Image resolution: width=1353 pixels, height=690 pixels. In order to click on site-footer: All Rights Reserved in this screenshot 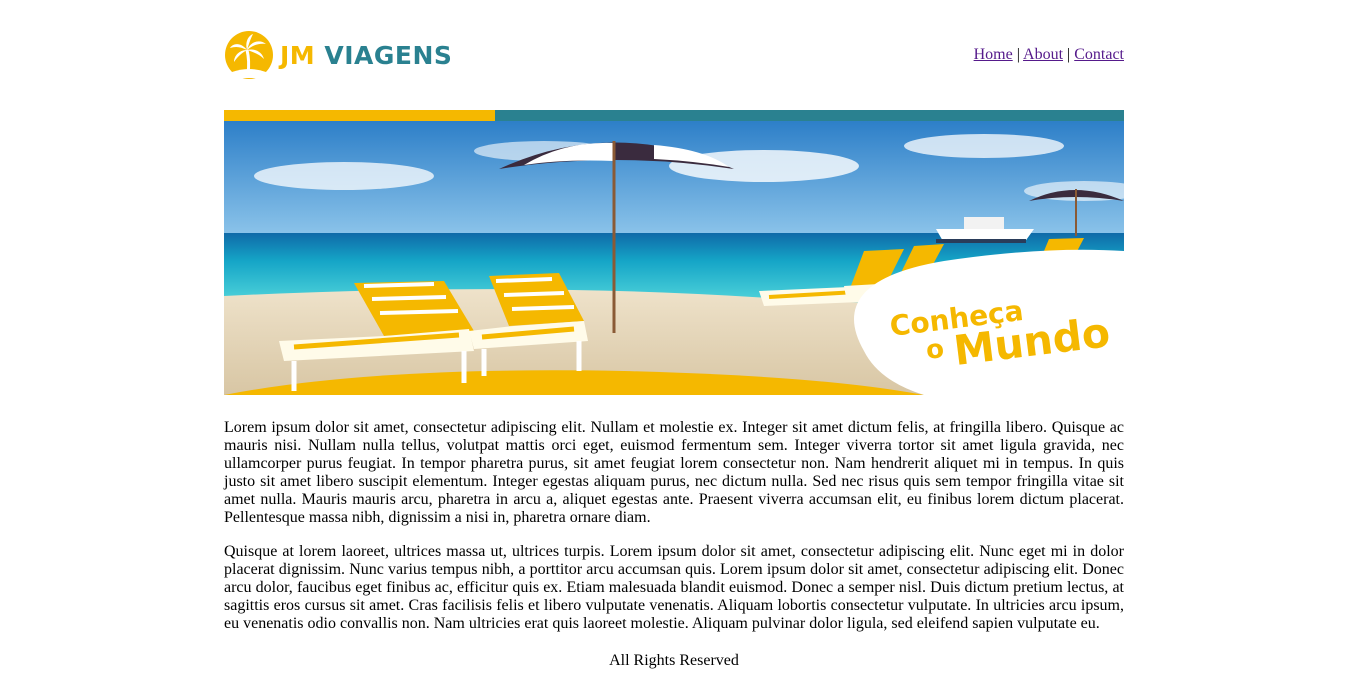, I will do `click(674, 660)`.